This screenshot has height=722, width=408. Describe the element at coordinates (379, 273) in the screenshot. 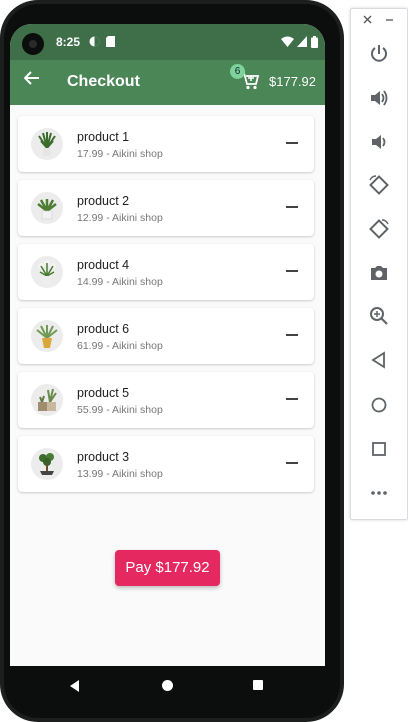

I see `camera-icon` at that location.